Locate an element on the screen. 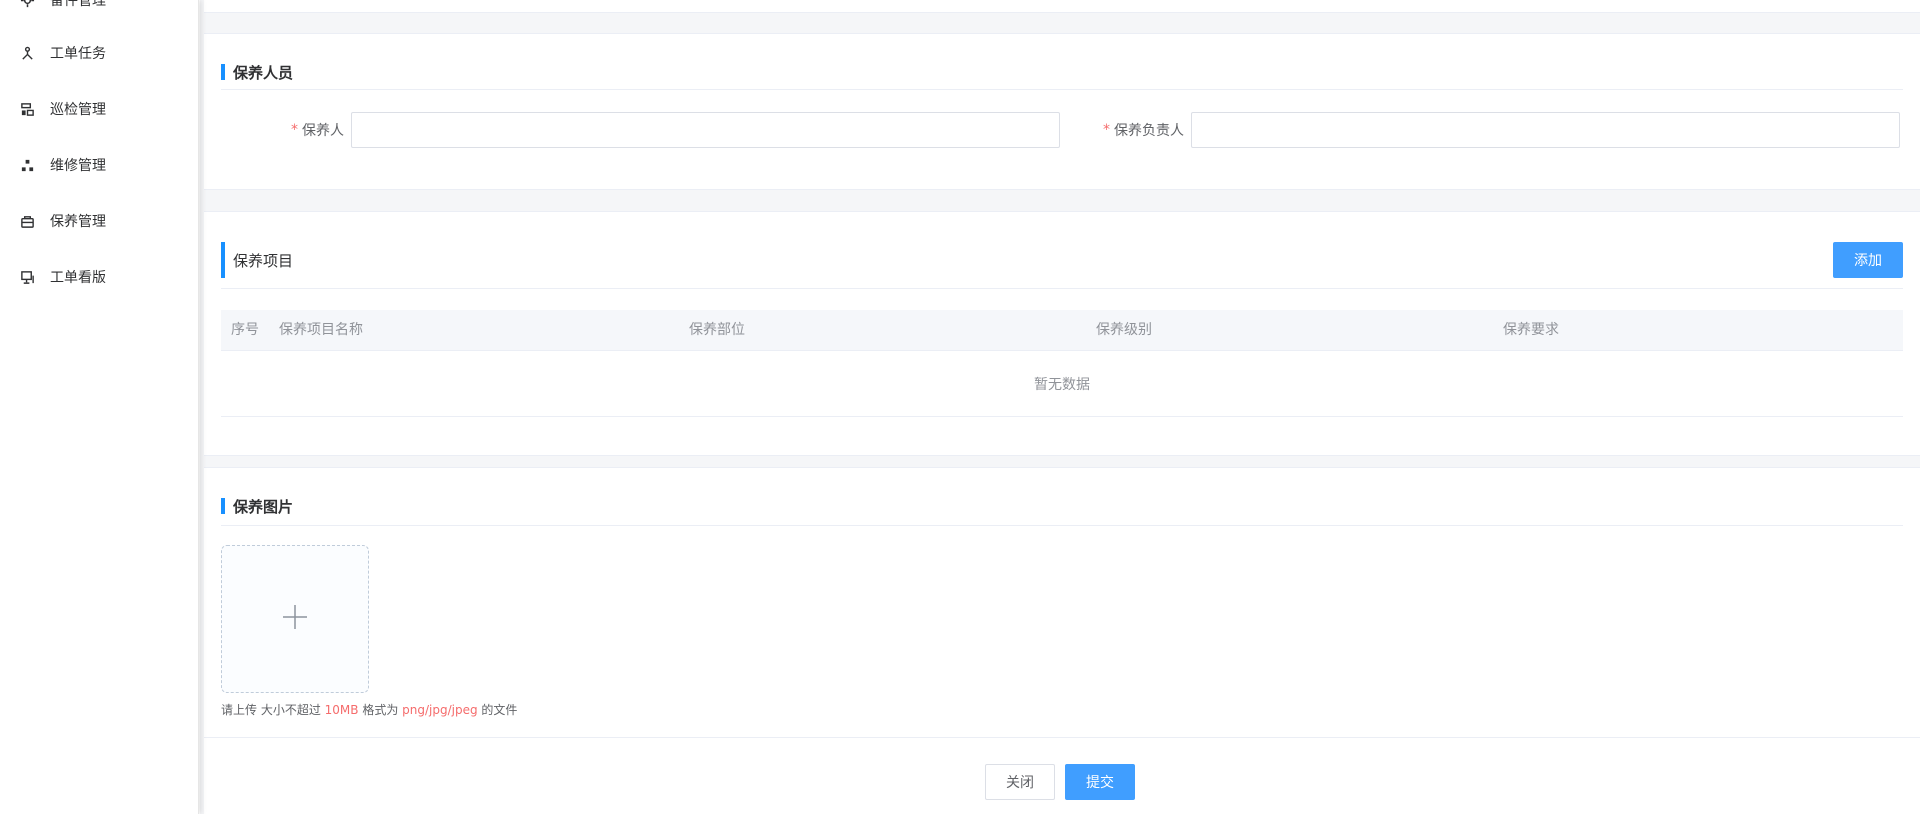 The image size is (1920, 814). sidebar-item-work-order-tasks: 工单任务 is located at coordinates (99, 53).